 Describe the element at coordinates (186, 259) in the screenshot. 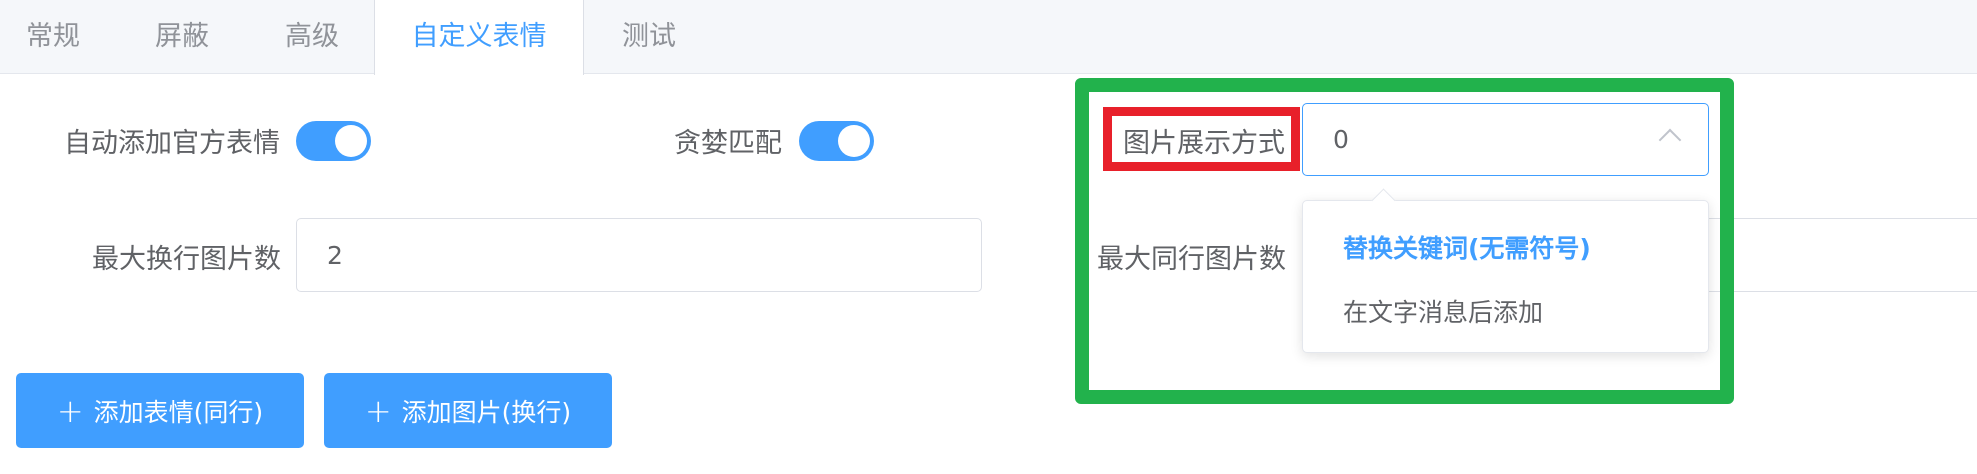

I see `max-newline-label: 最大换行图片数` at that location.